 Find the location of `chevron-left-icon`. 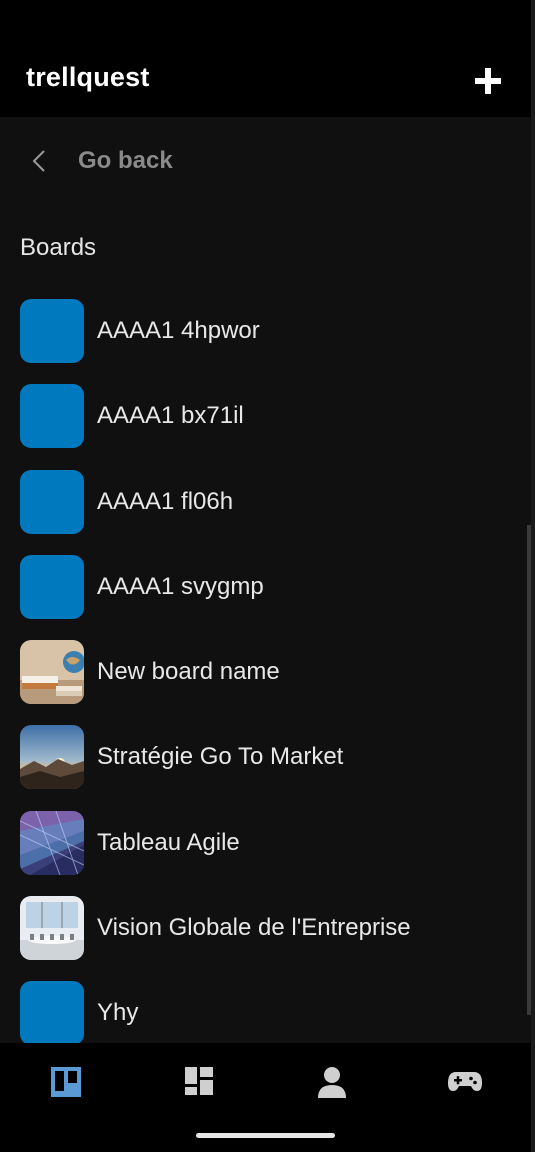

chevron-left-icon is located at coordinates (38, 161).